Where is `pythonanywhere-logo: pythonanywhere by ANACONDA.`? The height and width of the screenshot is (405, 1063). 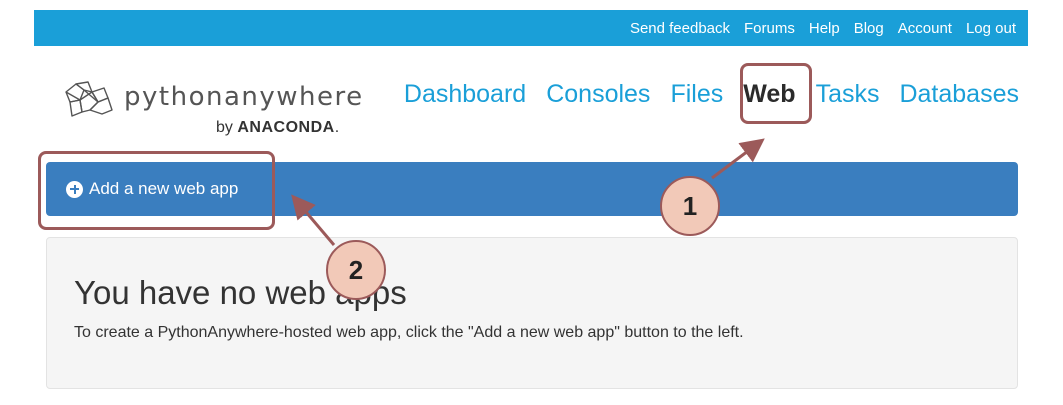
pythonanywhere-logo: pythonanywhere by ANACONDA. is located at coordinates (217, 111).